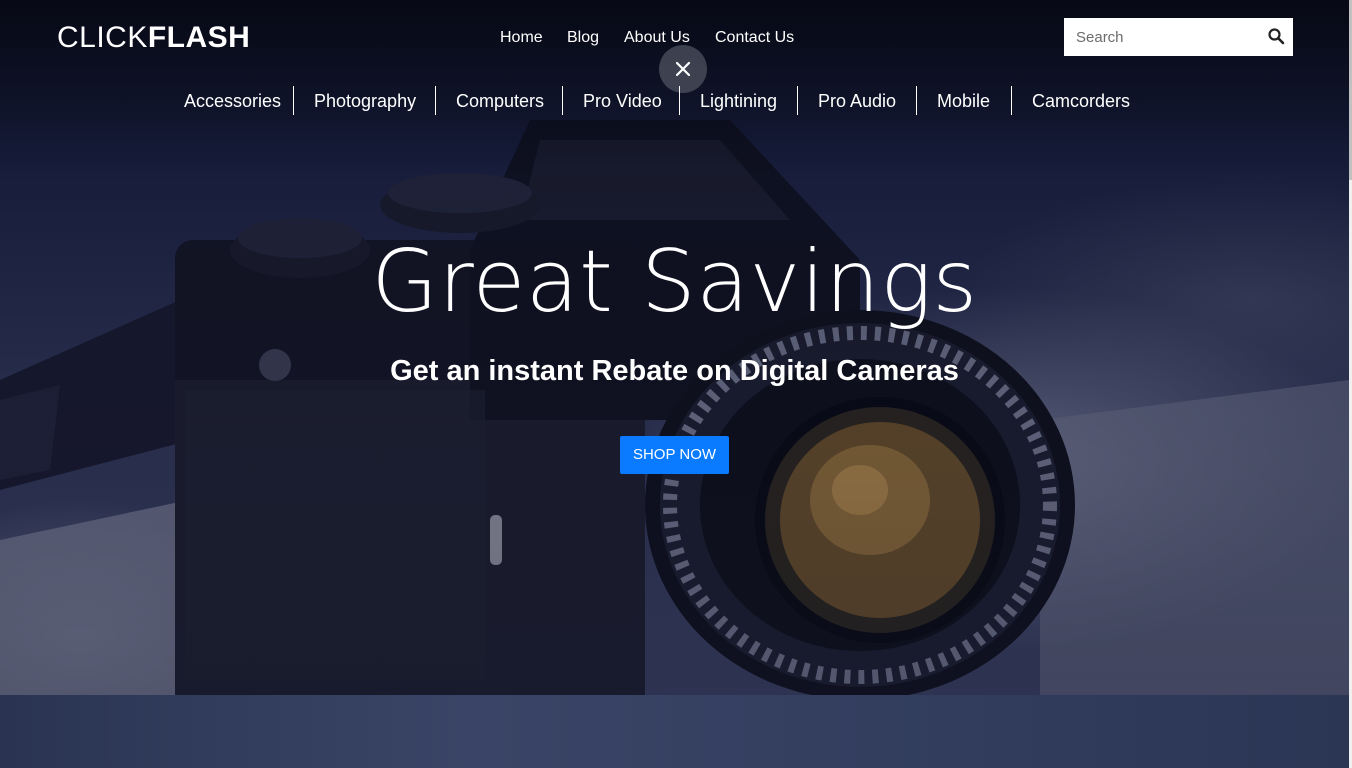  Describe the element at coordinates (857, 101) in the screenshot. I see `category-pro-audio: Pro Audio` at that location.